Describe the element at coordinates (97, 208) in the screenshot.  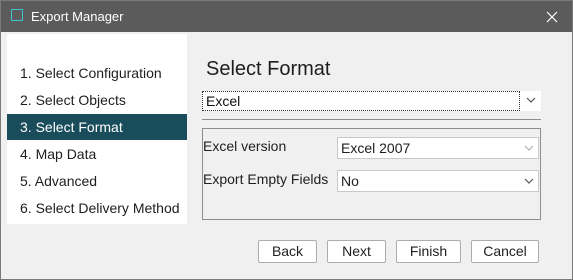
I see `step-select-delivery-method: 6. Select Delivery Method` at that location.